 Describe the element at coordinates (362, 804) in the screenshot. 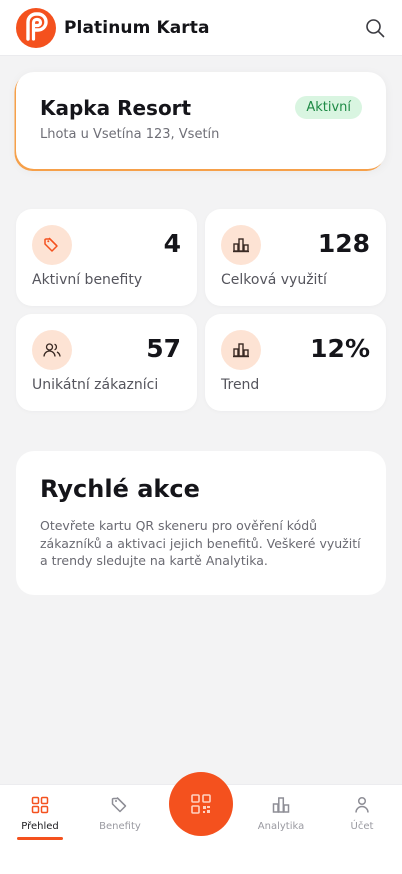

I see `user-icon` at that location.